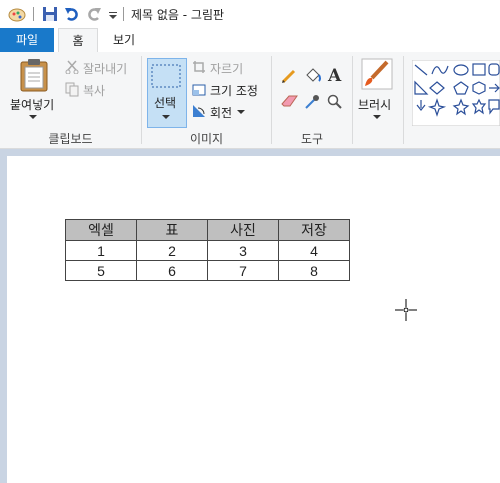 The image size is (500, 483). What do you see at coordinates (78, 41) in the screenshot?
I see `tab-home: 홈` at bounding box center [78, 41].